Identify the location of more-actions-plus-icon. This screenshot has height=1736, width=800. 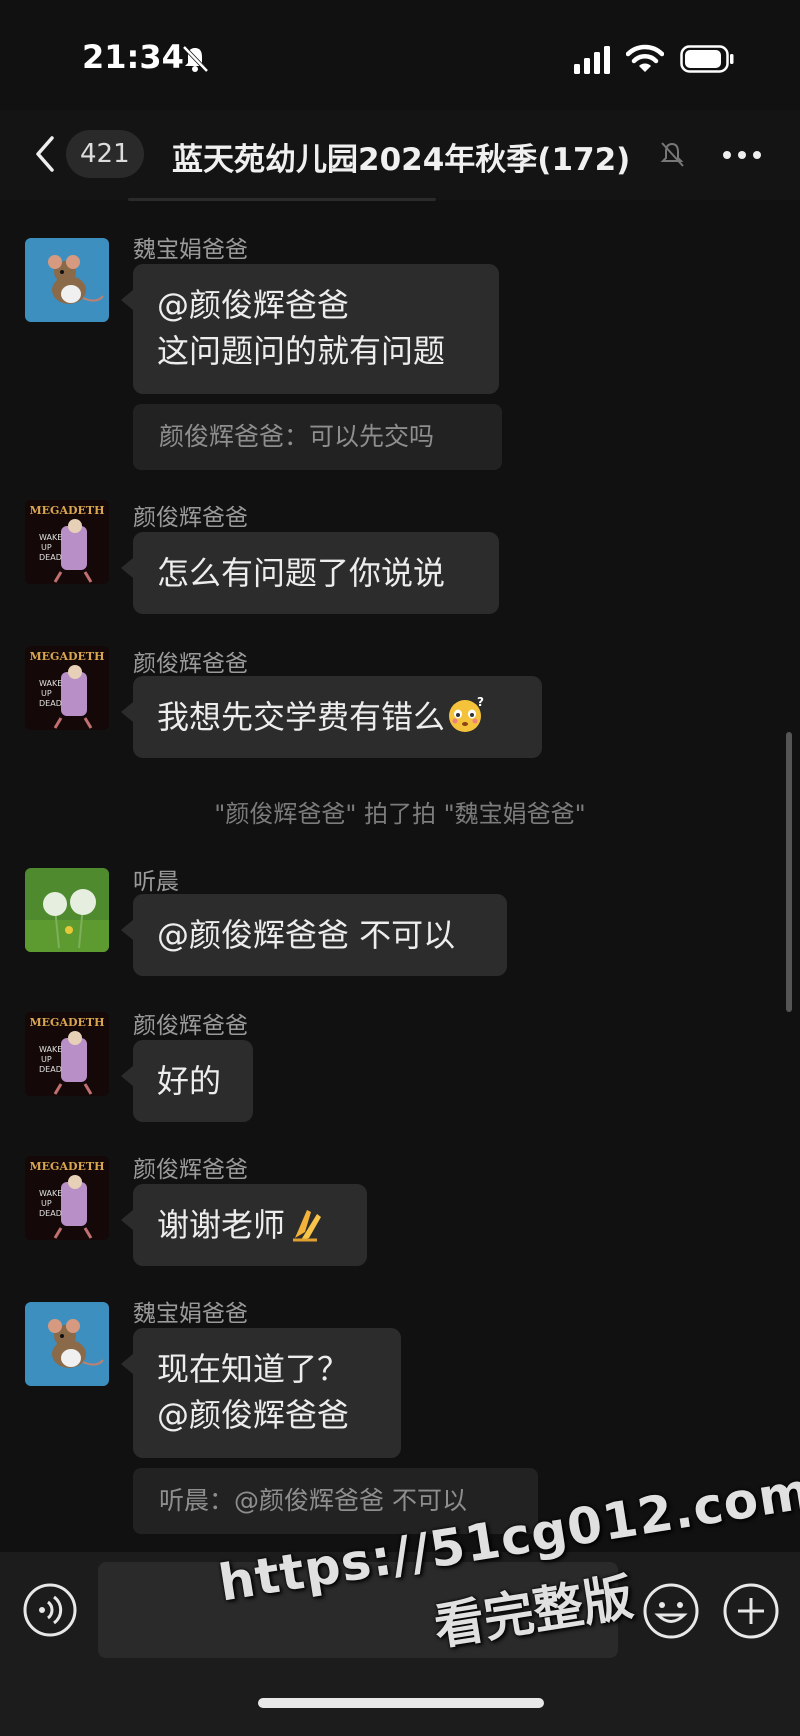
(751, 1611).